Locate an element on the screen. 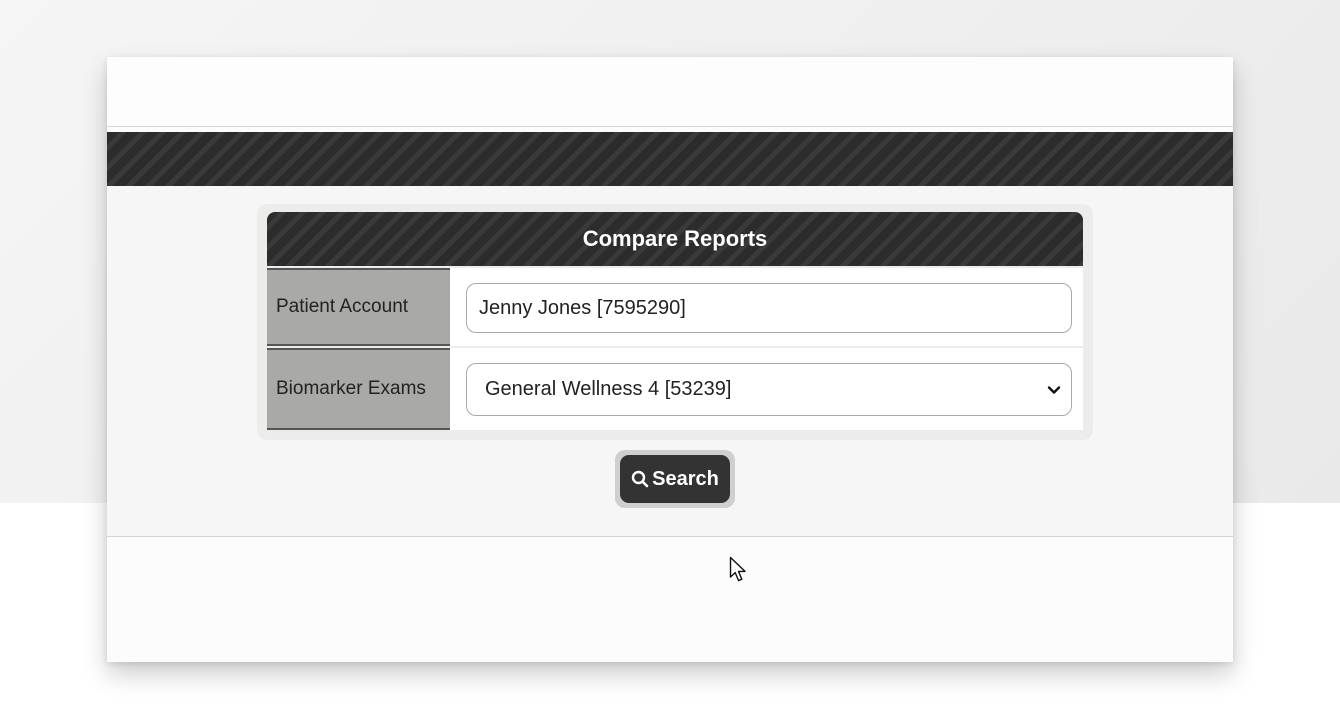  header-stripe-bar is located at coordinates (670, 159).